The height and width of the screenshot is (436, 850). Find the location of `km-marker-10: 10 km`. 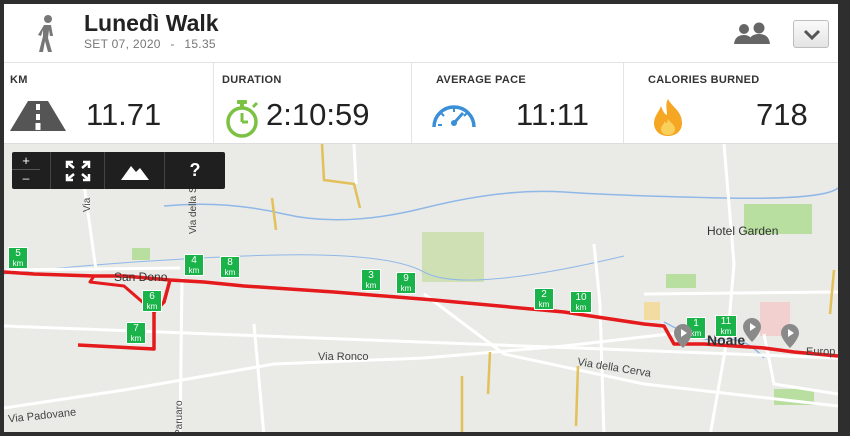

km-marker-10: 10 km is located at coordinates (581, 302).